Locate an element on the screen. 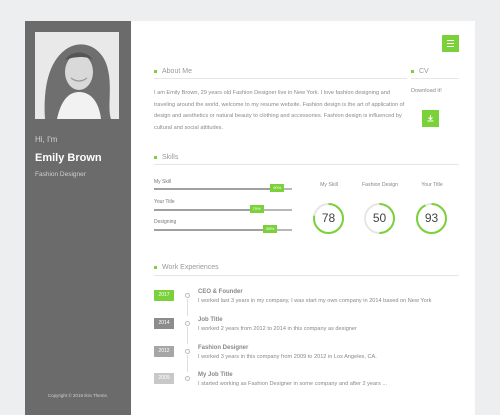  experience-item-title: My Job Title is located at coordinates (215, 375).